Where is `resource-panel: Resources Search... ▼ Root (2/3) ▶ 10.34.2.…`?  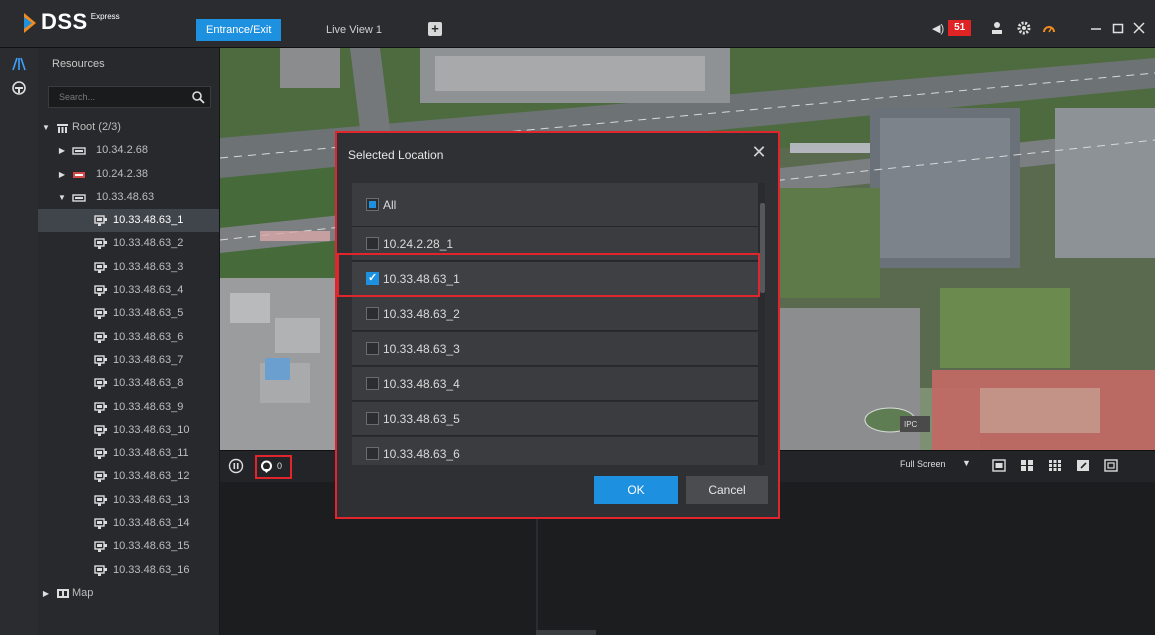 resource-panel: Resources Search... ▼ Root (2/3) ▶ 10.34.2.… is located at coordinates (129, 341).